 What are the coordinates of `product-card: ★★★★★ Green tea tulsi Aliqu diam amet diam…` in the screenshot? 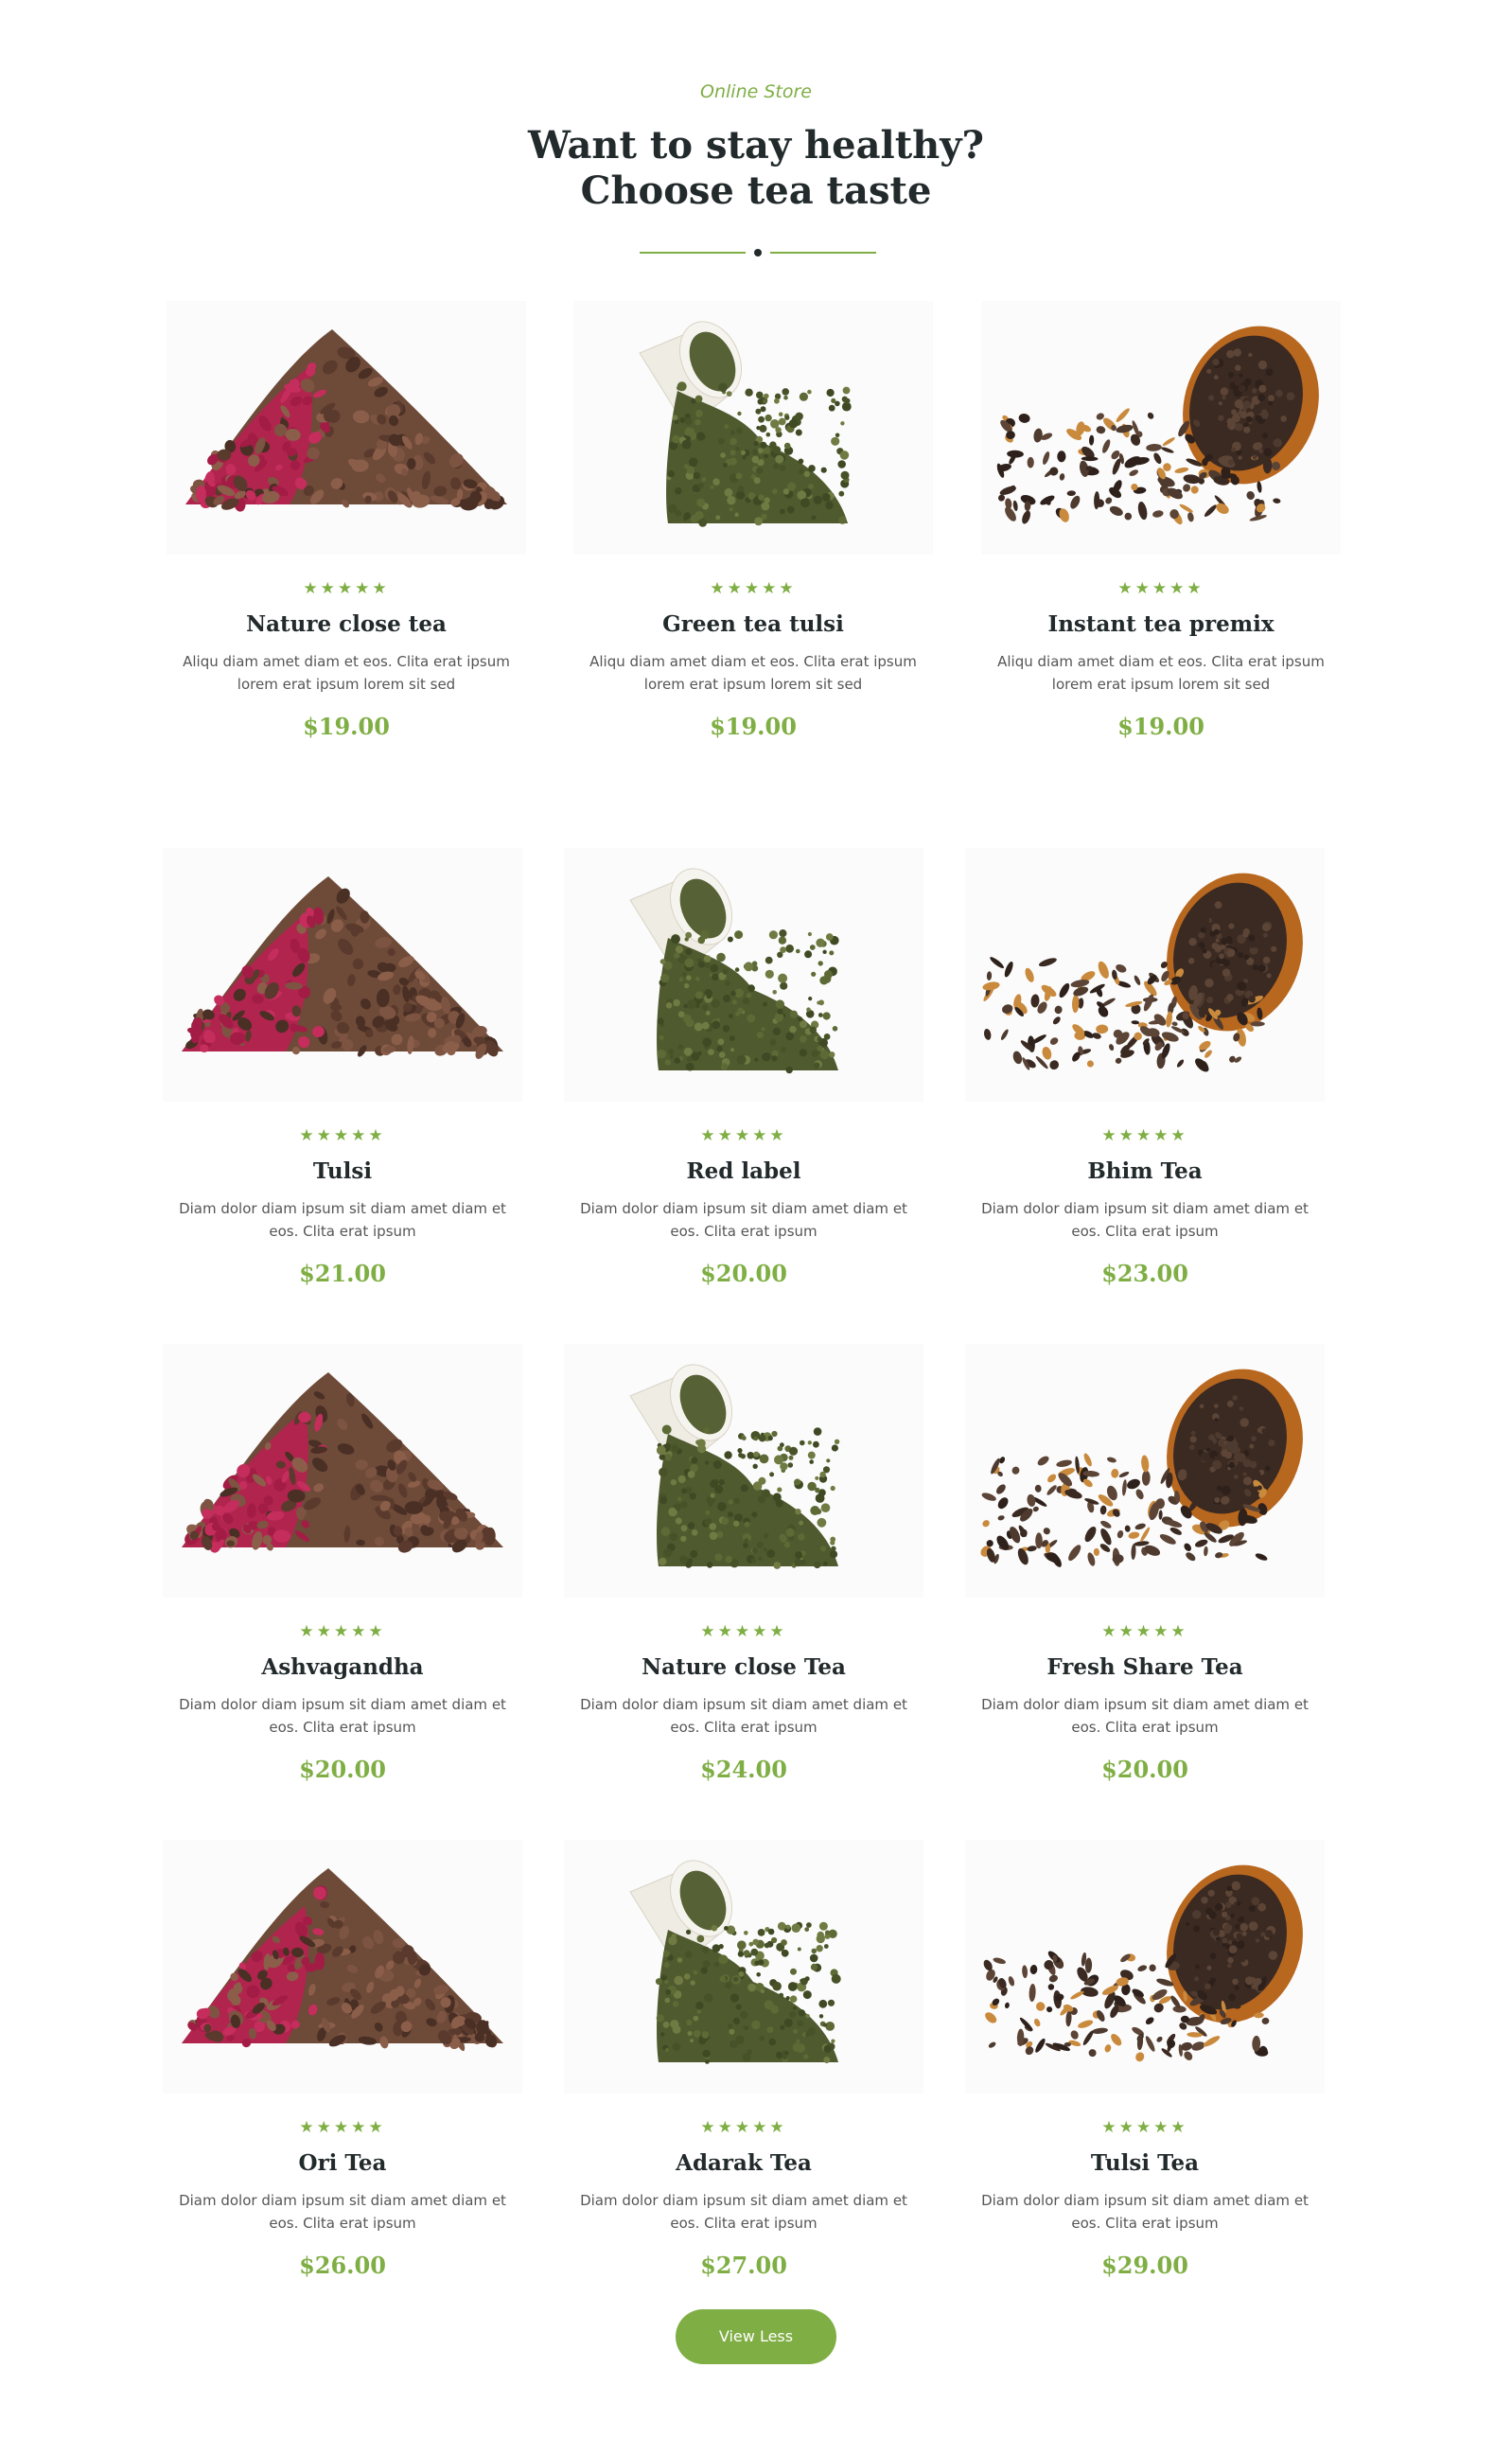 It's located at (753, 520).